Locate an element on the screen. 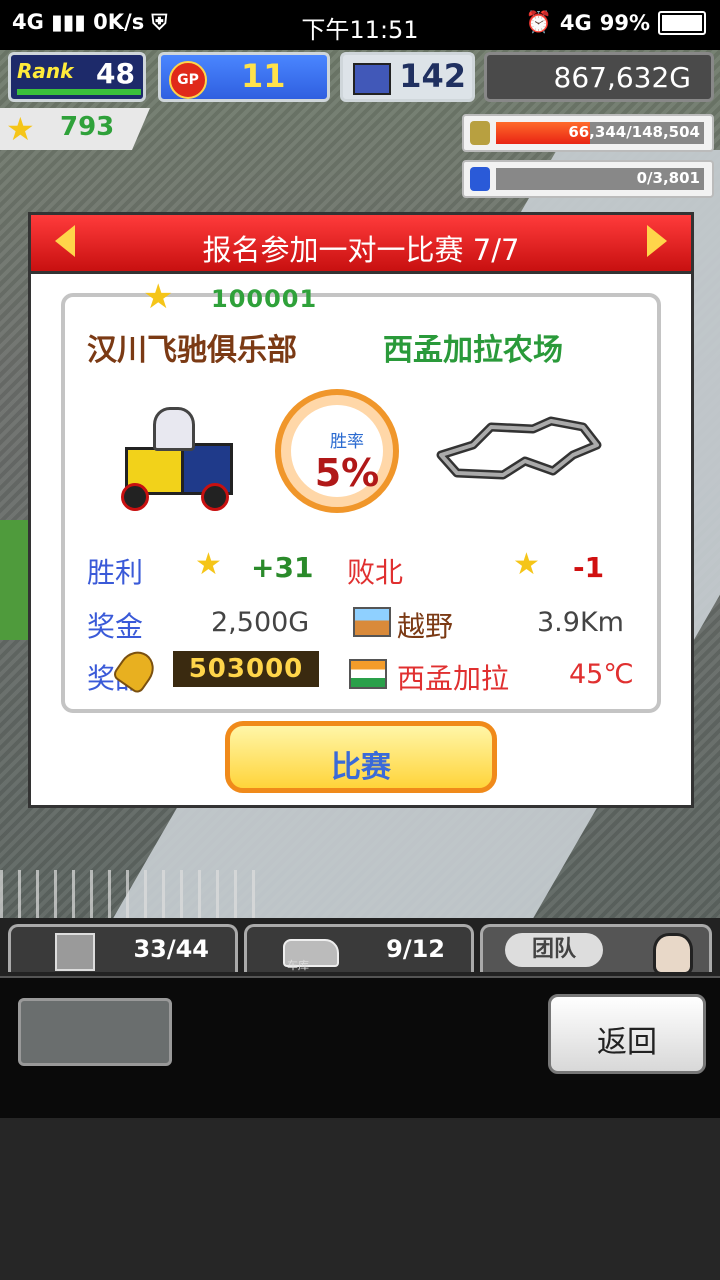 The image size is (720, 1280). lose-star-icon: ★ is located at coordinates (526, 564).